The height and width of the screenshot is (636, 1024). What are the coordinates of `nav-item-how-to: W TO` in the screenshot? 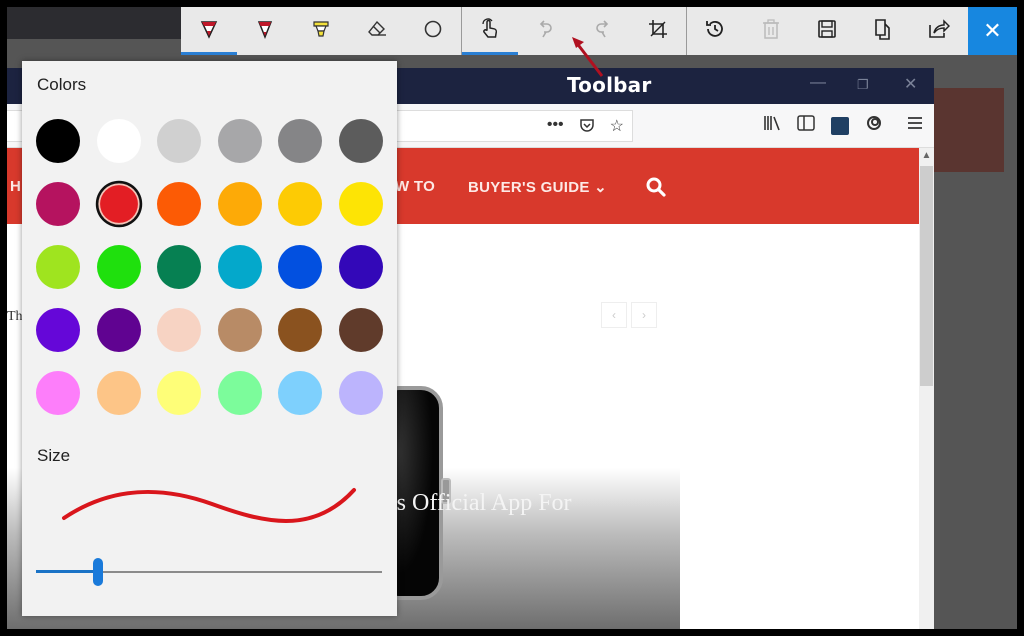 It's located at (415, 186).